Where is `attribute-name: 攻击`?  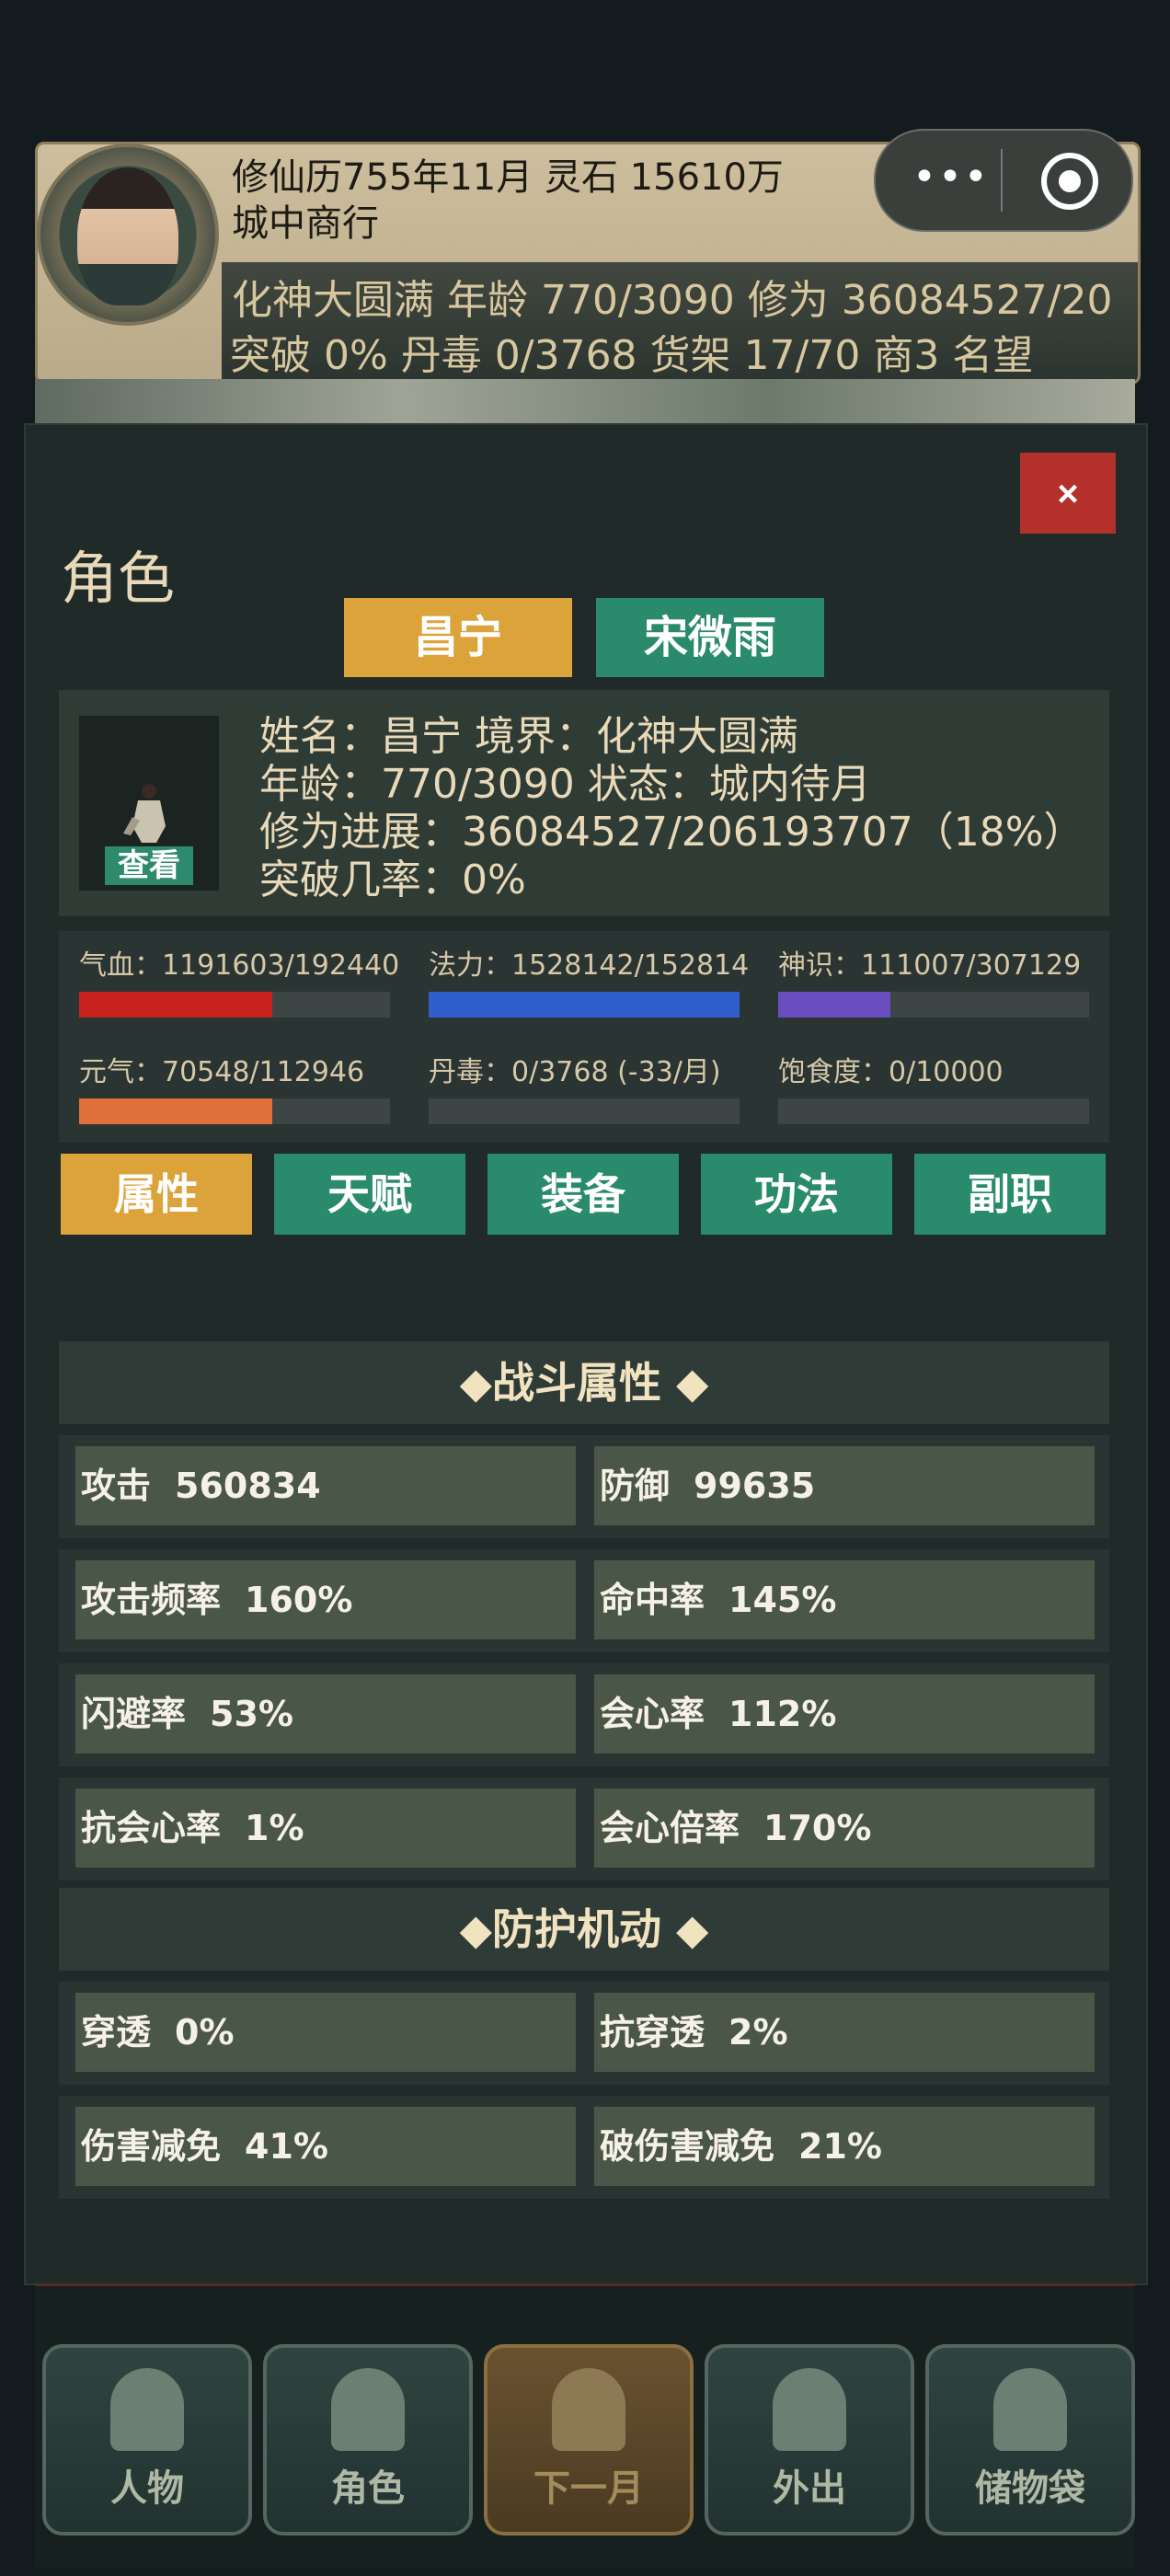
attribute-name: 攻击 is located at coordinates (116, 1486).